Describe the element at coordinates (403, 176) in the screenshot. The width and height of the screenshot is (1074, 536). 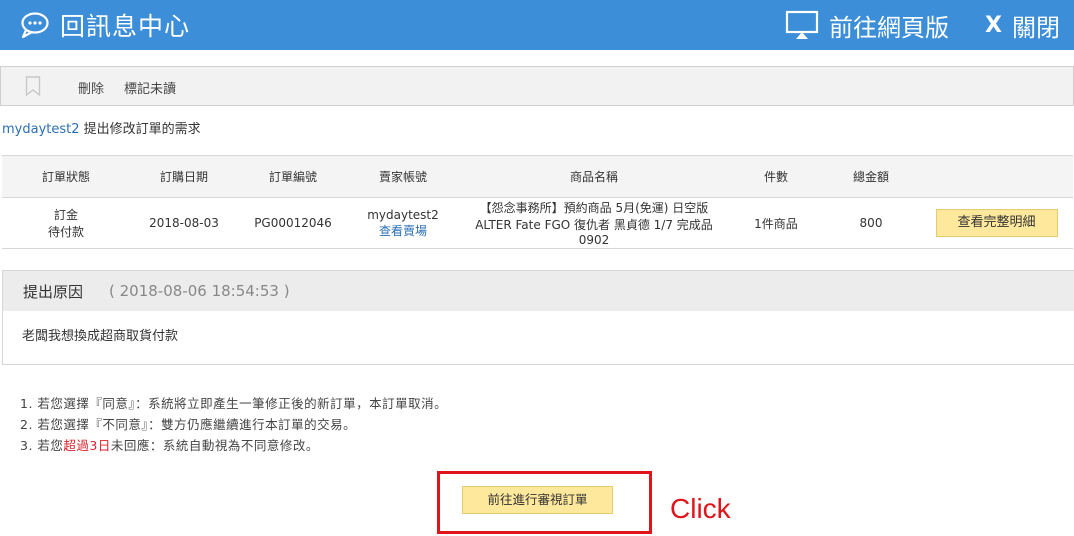
I see `column-header-seller: 賣家帳號` at that location.